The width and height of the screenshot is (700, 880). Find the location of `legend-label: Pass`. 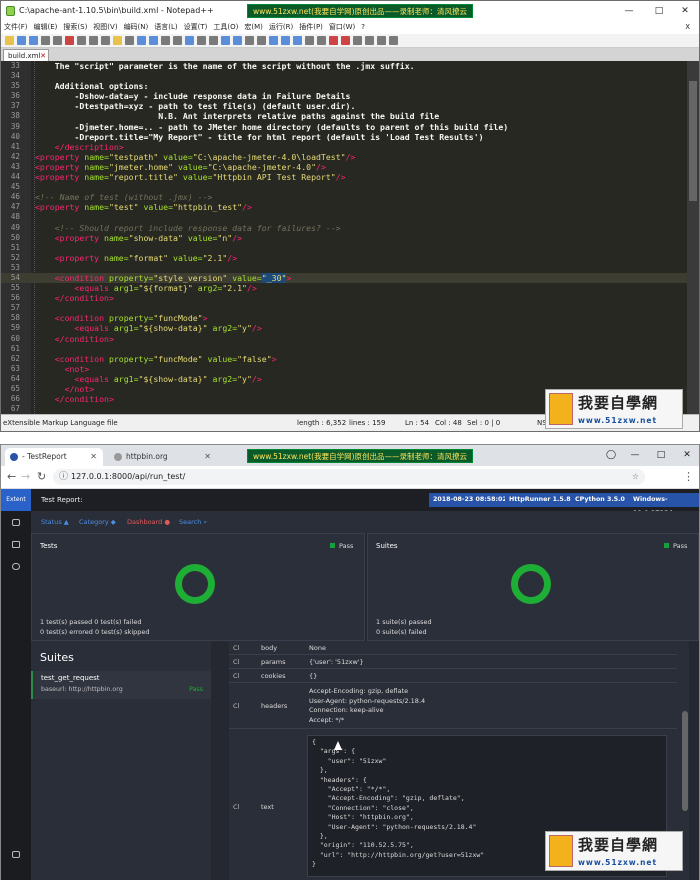

legend-label: Pass is located at coordinates (680, 546).